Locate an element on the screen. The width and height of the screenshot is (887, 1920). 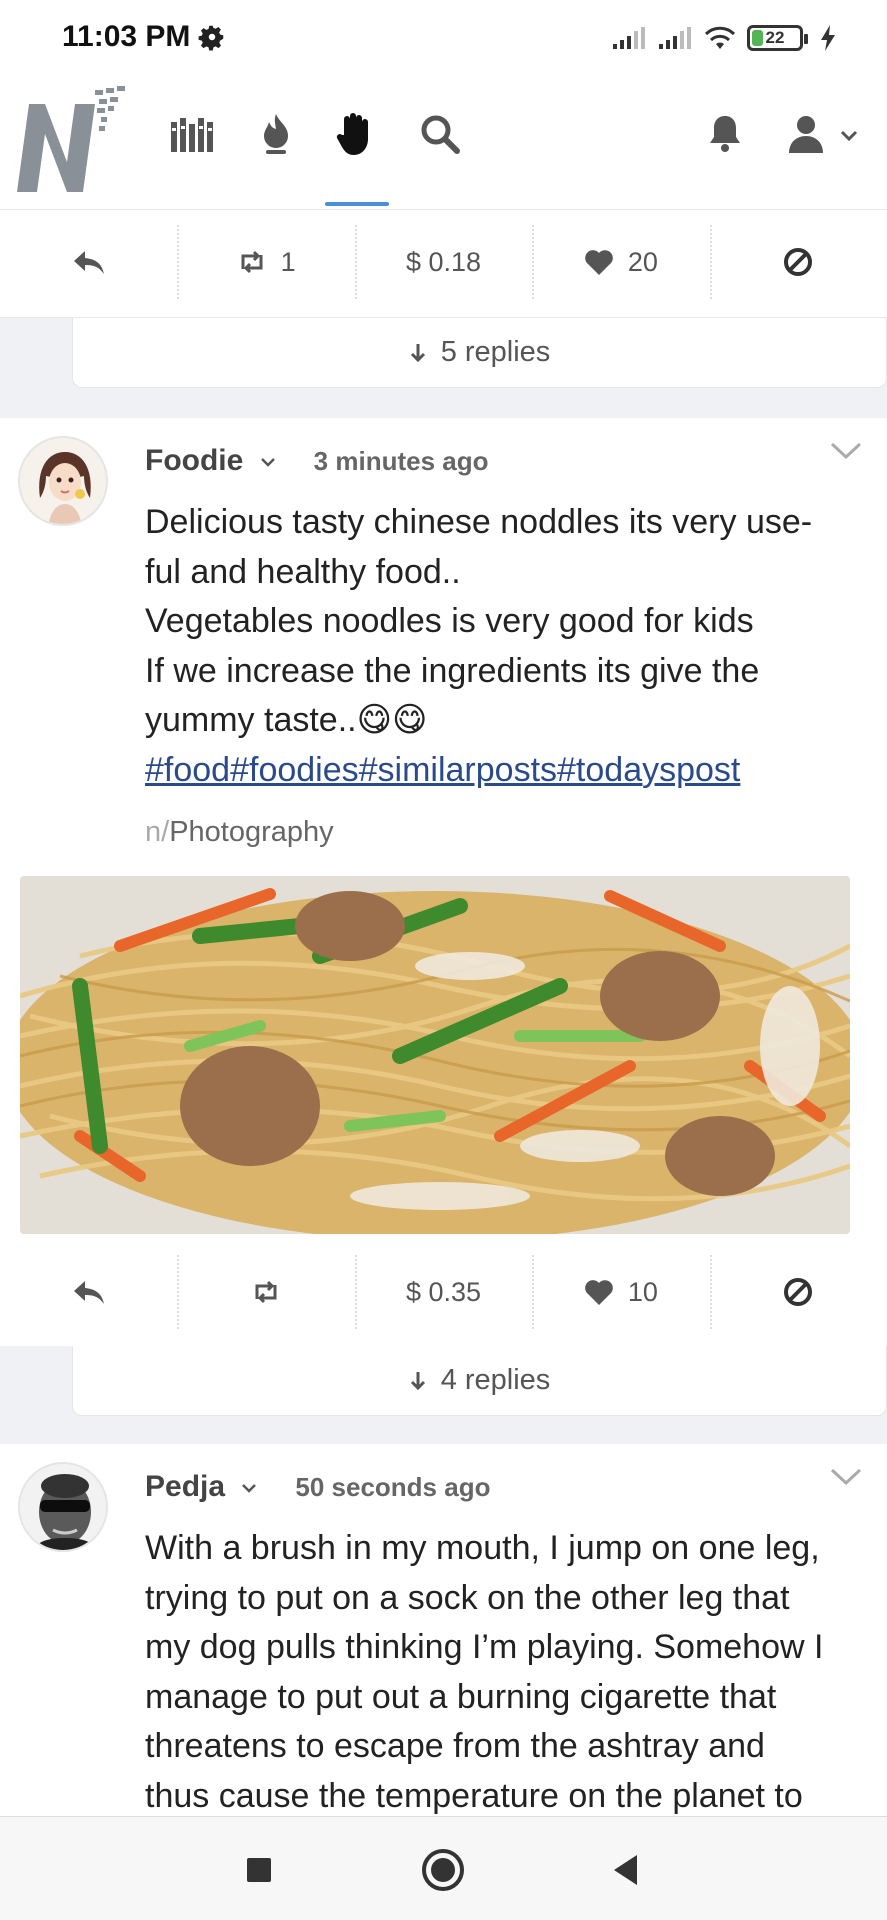
show-replies-button: 4 replies is located at coordinates (479, 1381).